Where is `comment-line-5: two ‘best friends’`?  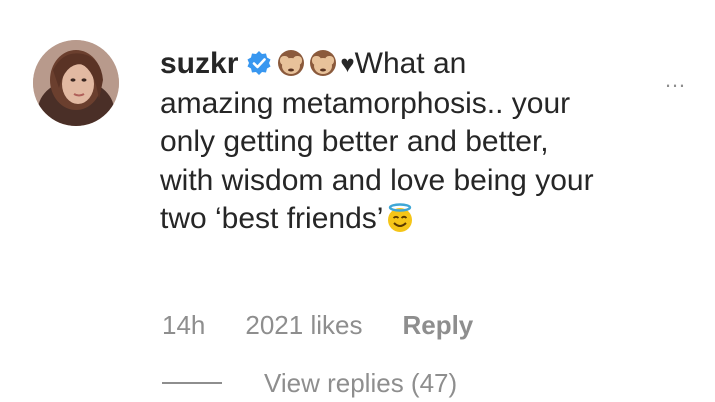
comment-line-5: two ‘best friends’ is located at coordinates (430, 219).